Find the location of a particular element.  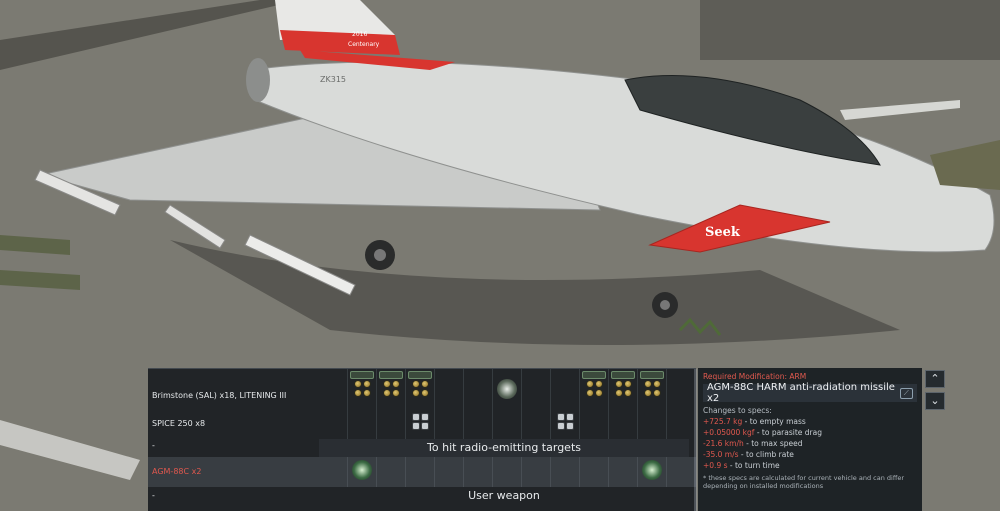

weapon-type-icon: ⟋ is located at coordinates (906, 393).